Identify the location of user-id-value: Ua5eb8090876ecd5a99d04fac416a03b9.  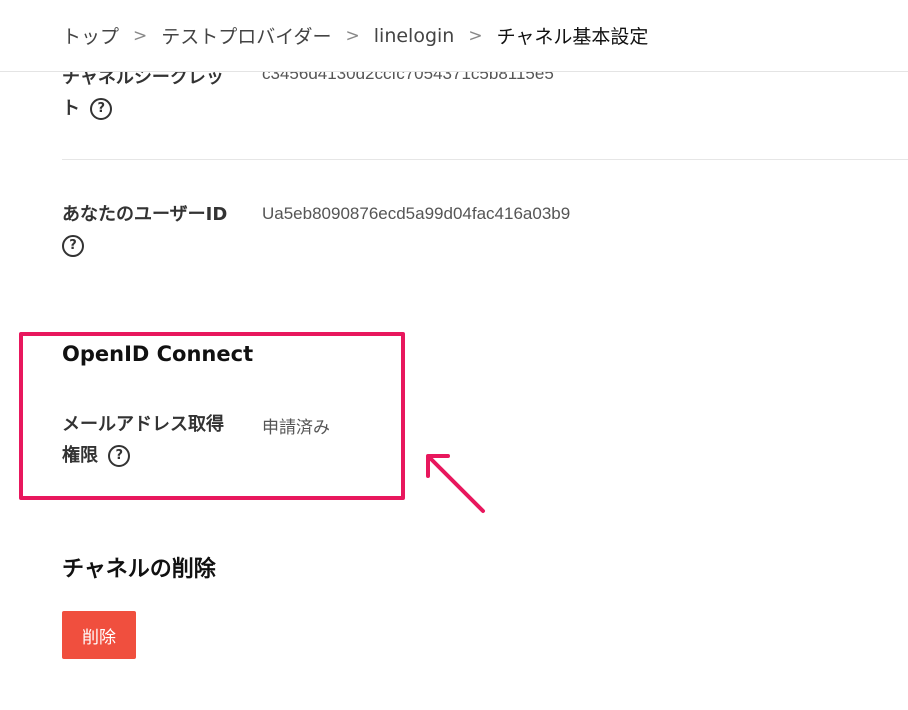
(416, 213).